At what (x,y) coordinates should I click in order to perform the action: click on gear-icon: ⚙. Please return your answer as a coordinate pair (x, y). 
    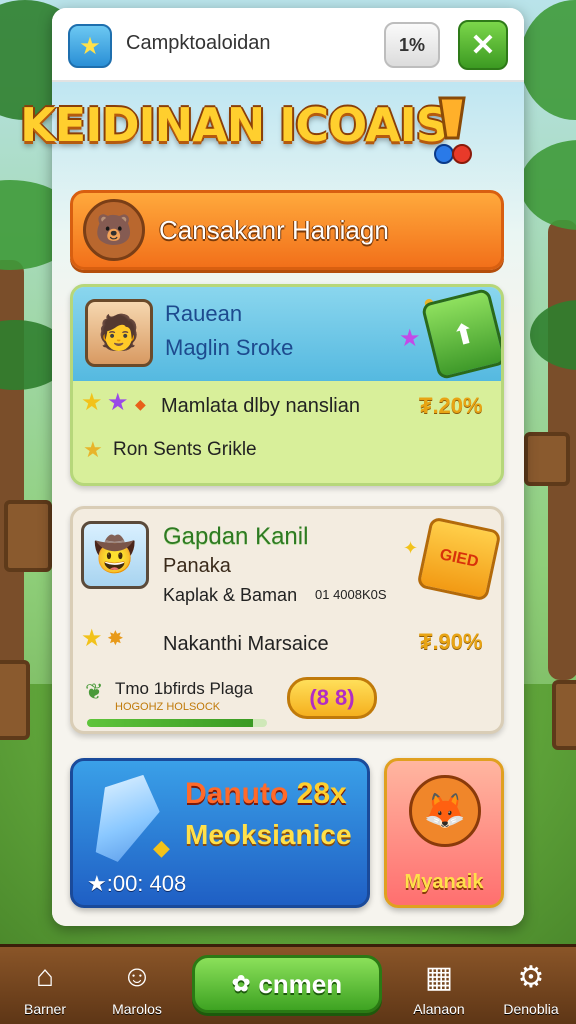
    Looking at the image, I should click on (531, 977).